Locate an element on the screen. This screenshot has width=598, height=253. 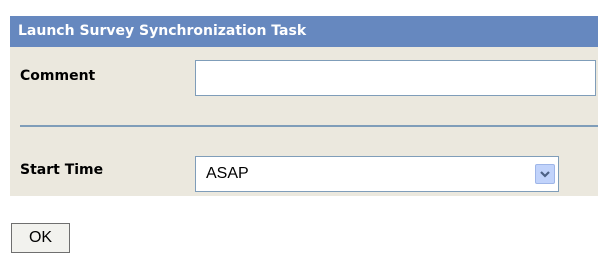
start-time-selected-value: ASAP is located at coordinates (227, 173).